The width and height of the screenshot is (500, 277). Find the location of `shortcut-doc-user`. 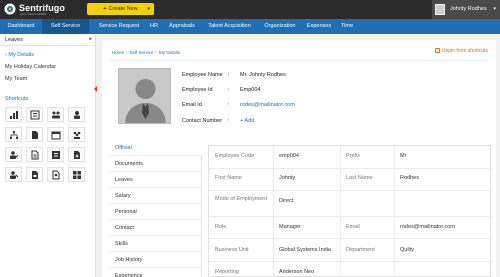

shortcut-doc-user is located at coordinates (55, 174).